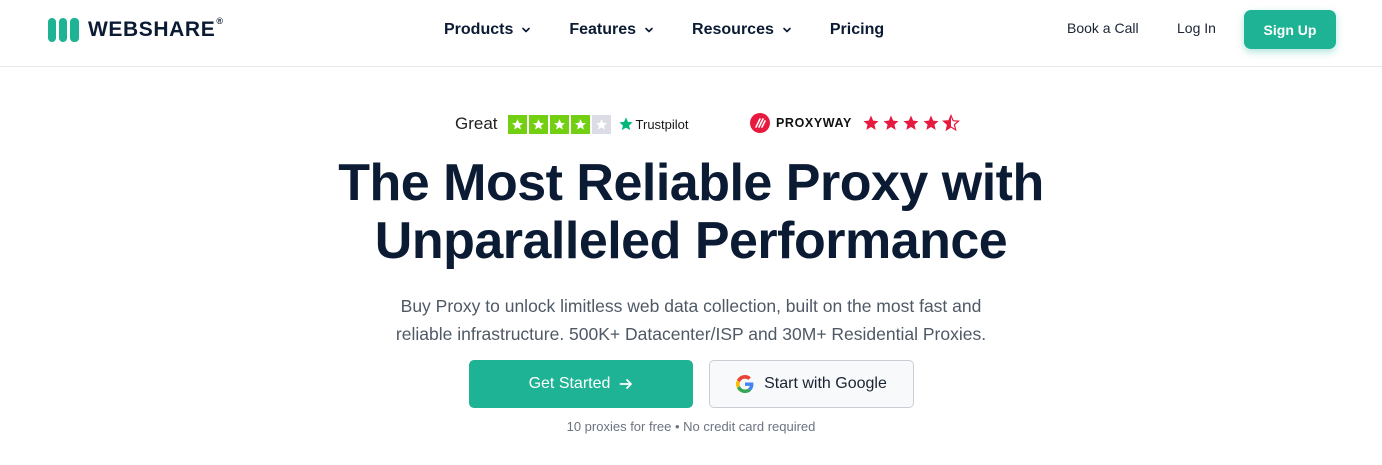  What do you see at coordinates (733, 29) in the screenshot?
I see `nav-item-label: Resources` at bounding box center [733, 29].